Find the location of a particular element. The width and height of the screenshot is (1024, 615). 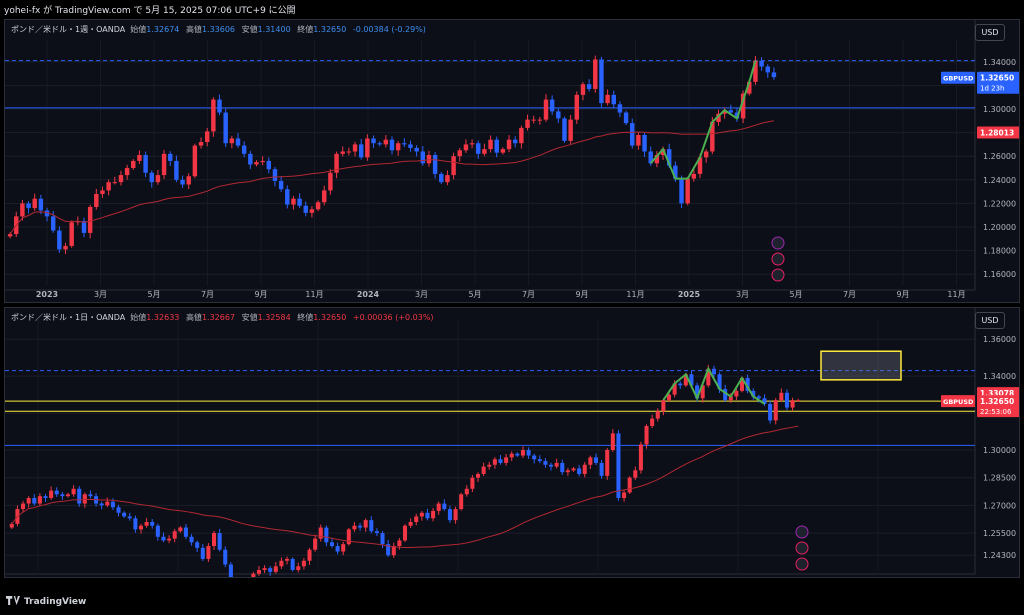

y-axis-tick-label: 1.18000 is located at coordinates (999, 251).